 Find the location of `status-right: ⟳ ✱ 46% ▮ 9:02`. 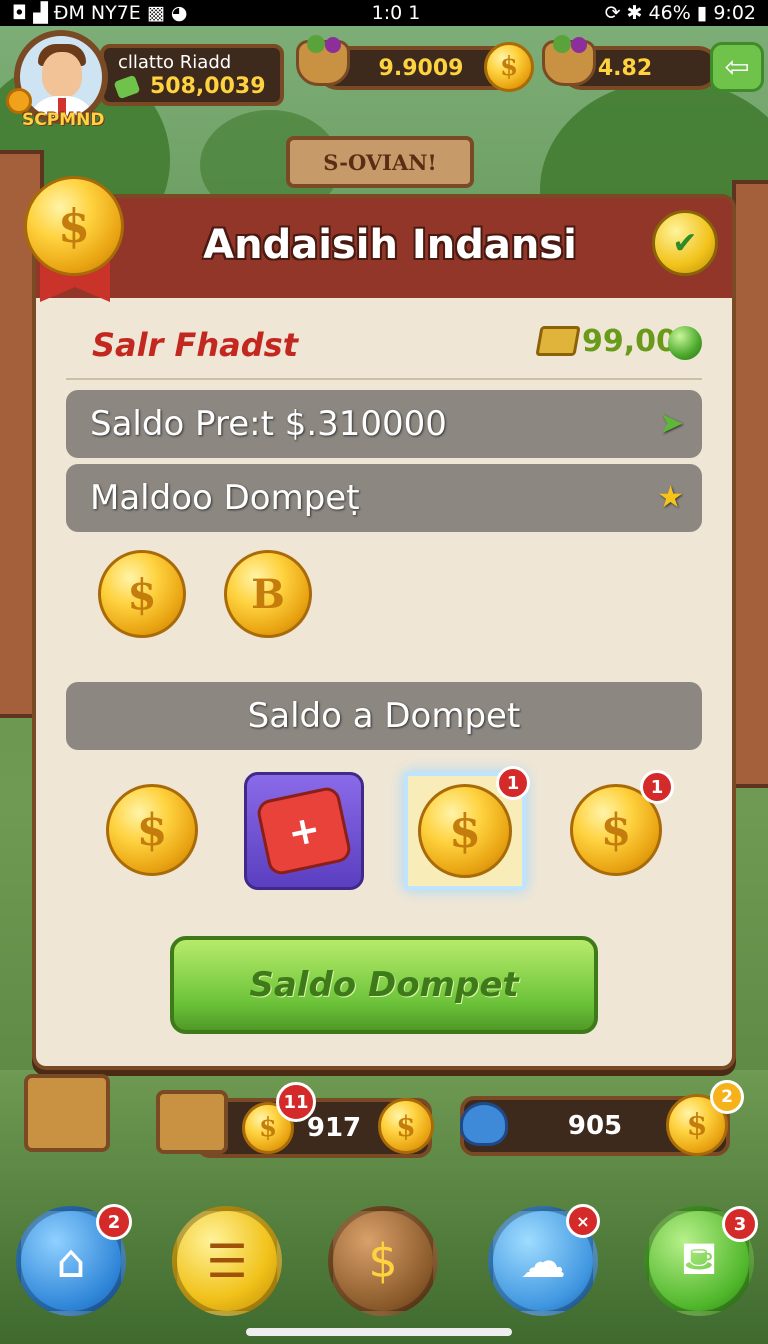

status-right: ⟳ ✱ 46% ▮ 9:02 is located at coordinates (680, 13).